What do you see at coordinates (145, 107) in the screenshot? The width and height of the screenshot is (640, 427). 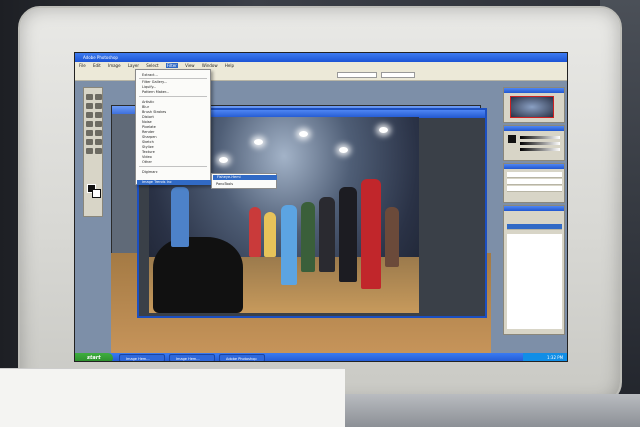 I see `menu-item: Blur` at bounding box center [145, 107].